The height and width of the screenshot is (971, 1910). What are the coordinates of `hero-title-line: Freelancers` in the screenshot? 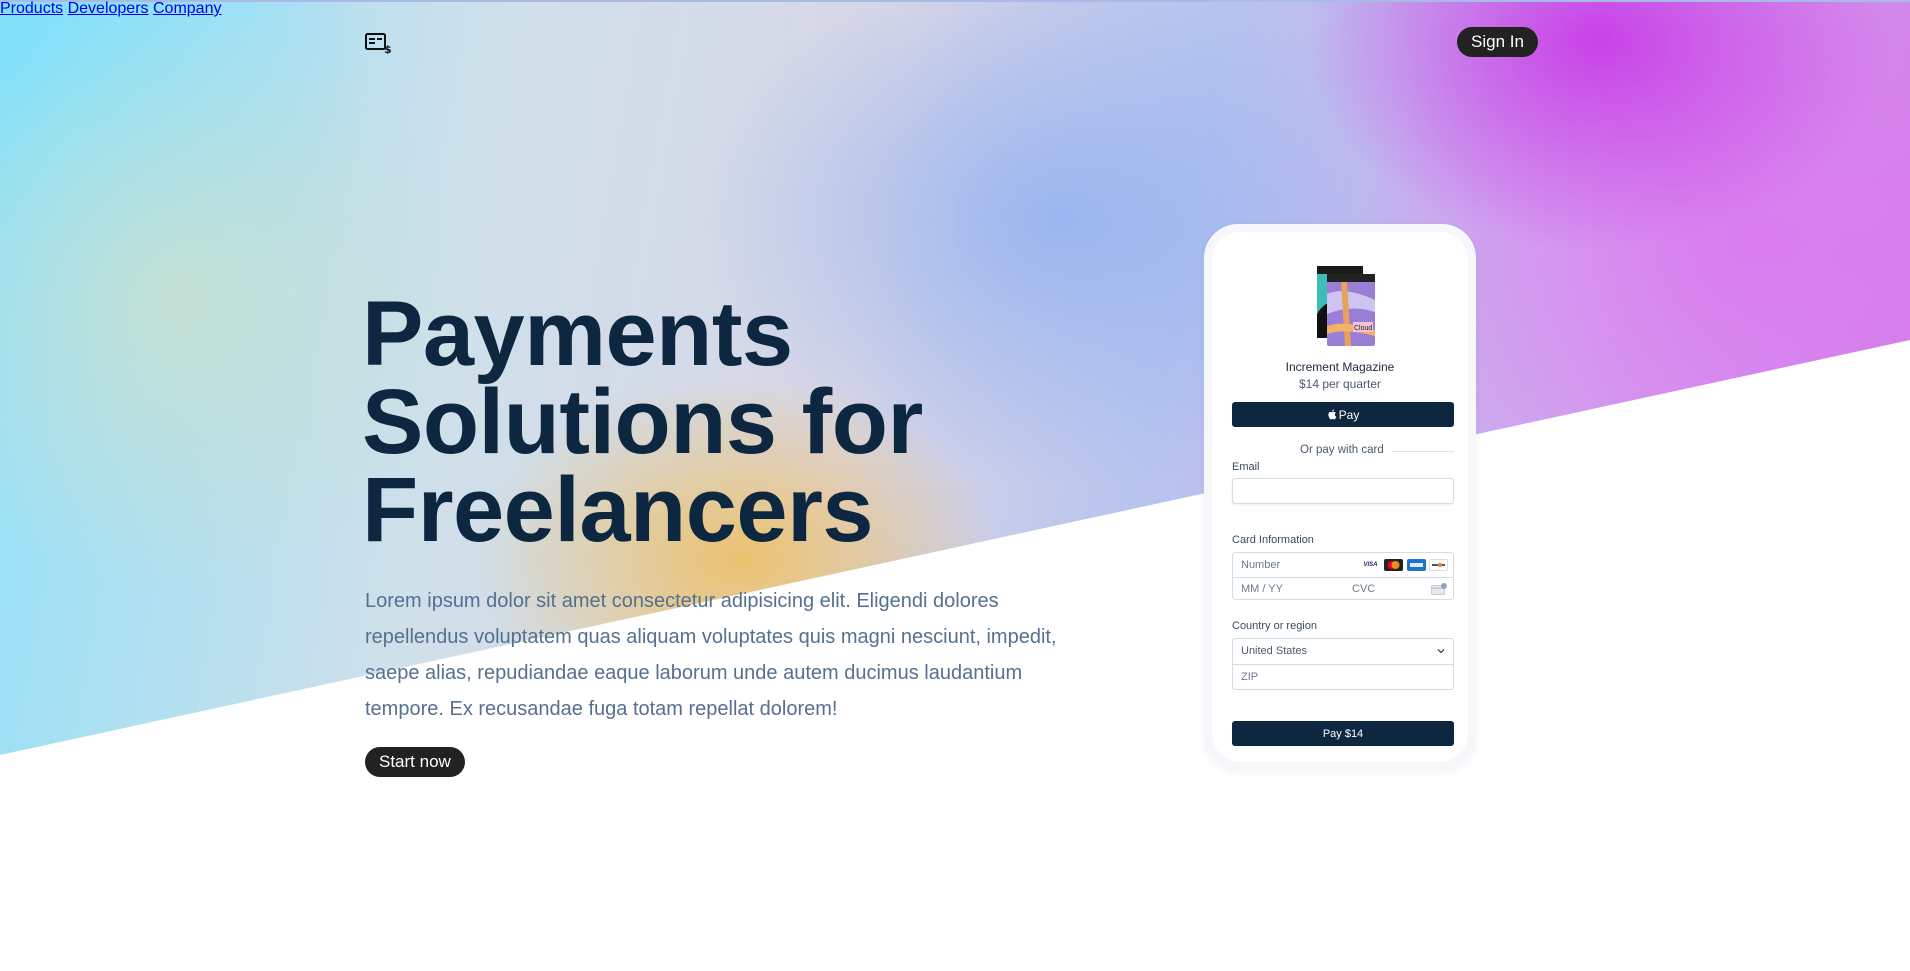 It's located at (618, 510).